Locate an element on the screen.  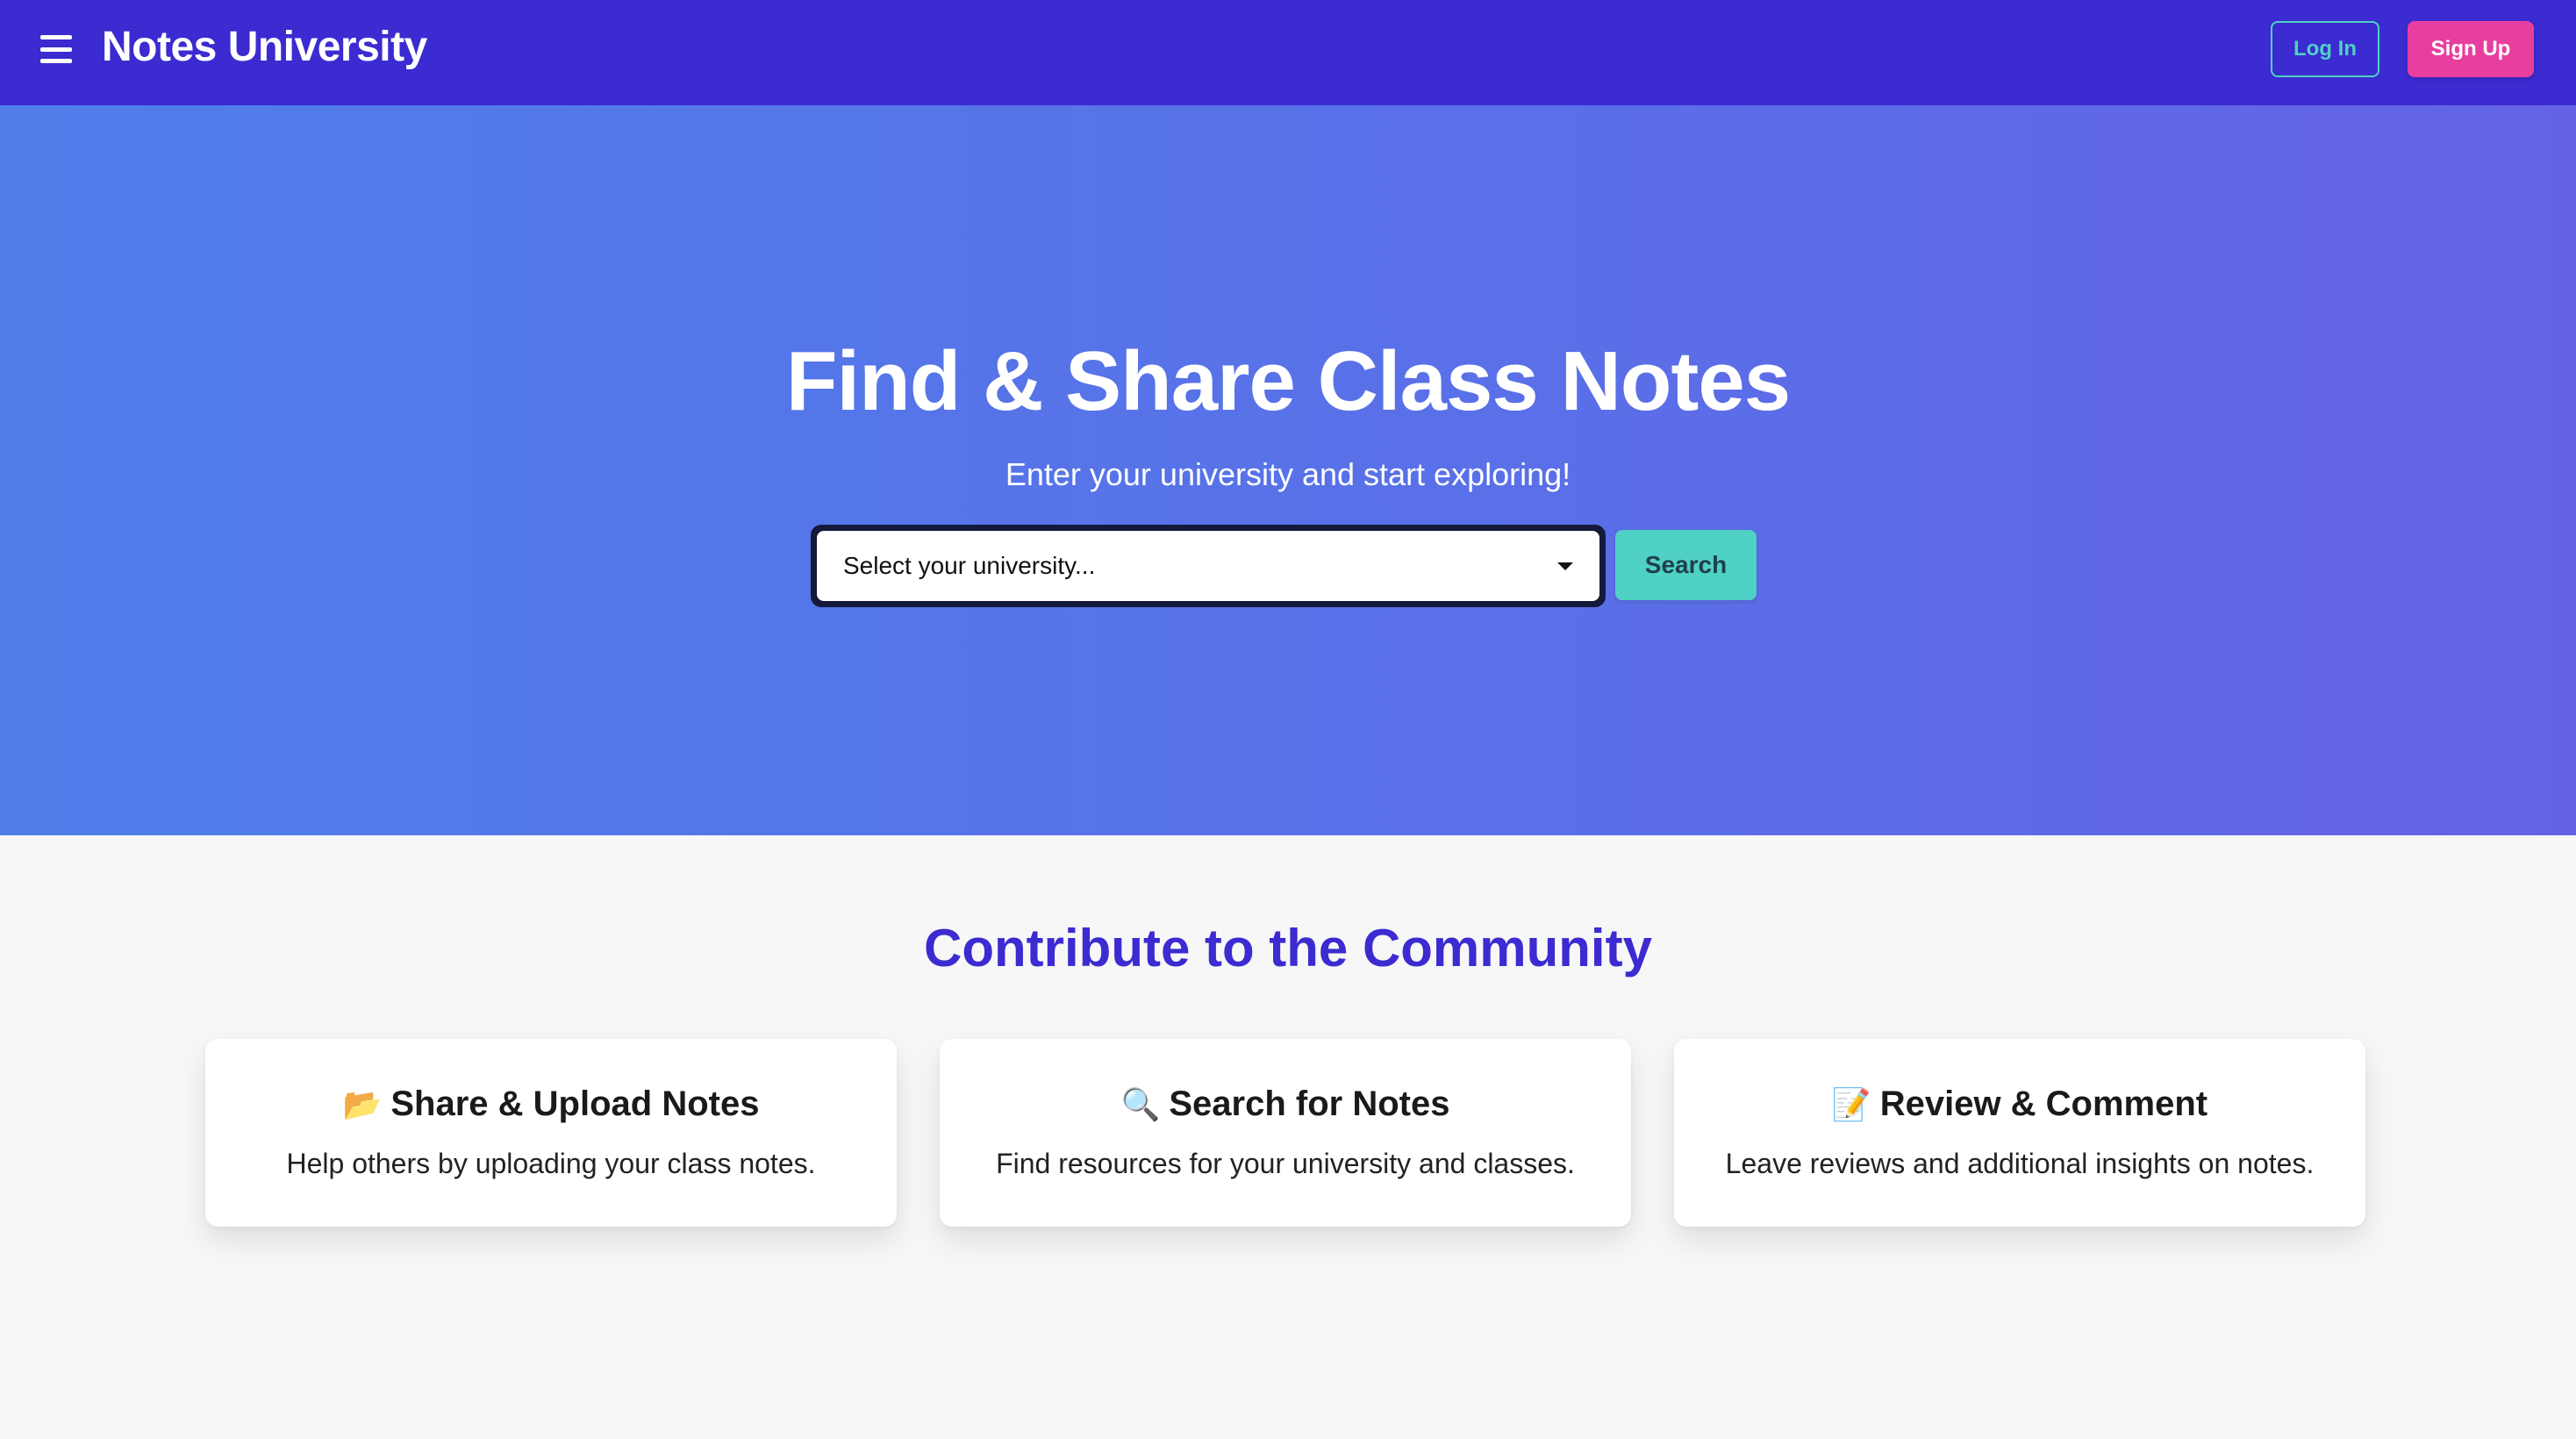
feature-card-heading: 📝 Review & Comment is located at coordinates (2019, 1104).